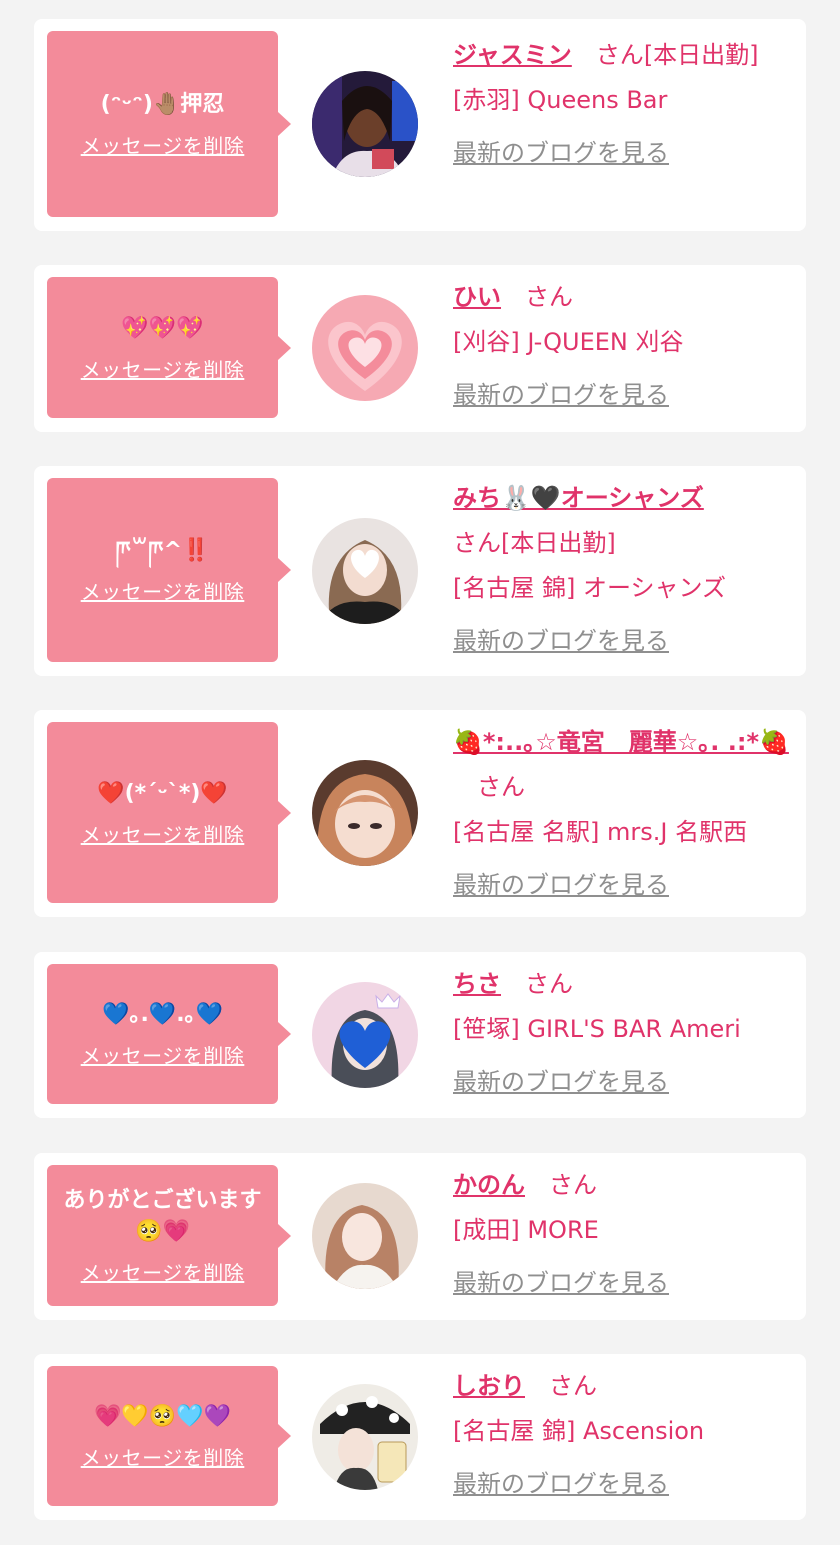 This screenshot has width=840, height=1545. Describe the element at coordinates (560, 100) in the screenshot. I see `shop-label: [赤羽] Queens Bar` at that location.